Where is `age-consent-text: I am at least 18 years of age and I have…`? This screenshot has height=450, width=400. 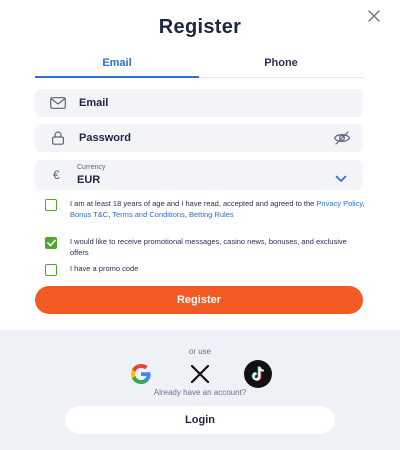
age-consent-text: I am at least 18 years of age and I have… is located at coordinates (217, 209).